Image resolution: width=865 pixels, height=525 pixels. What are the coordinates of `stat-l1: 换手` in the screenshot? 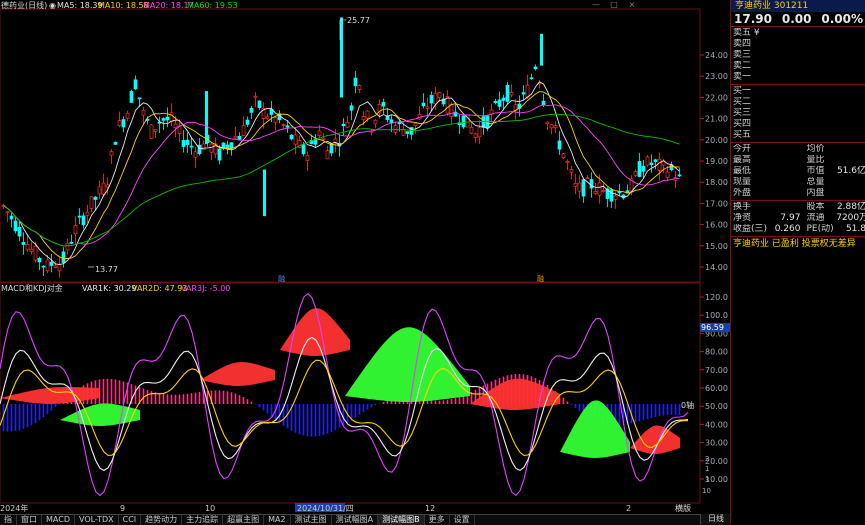 It's located at (742, 207).